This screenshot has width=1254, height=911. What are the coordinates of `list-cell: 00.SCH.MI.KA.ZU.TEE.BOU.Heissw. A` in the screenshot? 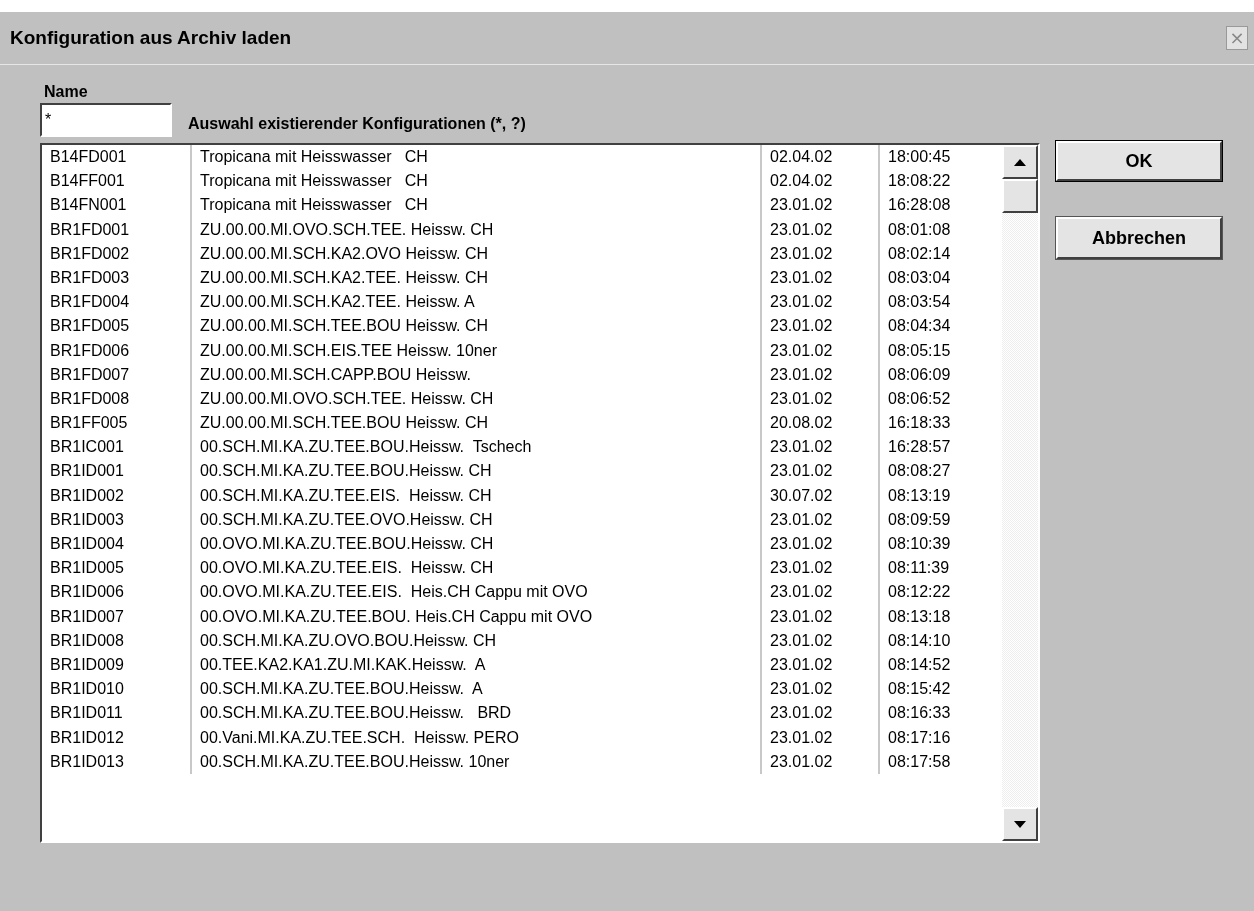 It's located at (475, 689).